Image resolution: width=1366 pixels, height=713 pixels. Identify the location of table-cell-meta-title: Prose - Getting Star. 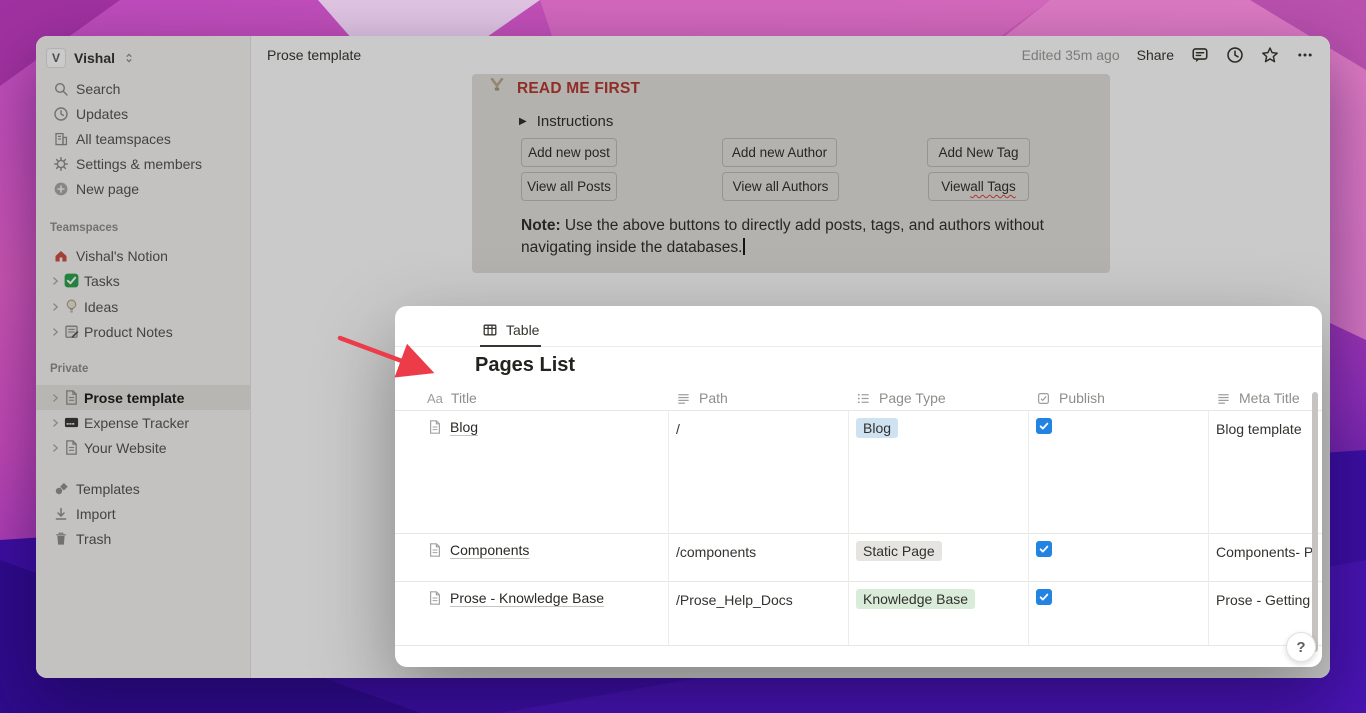
(1266, 600).